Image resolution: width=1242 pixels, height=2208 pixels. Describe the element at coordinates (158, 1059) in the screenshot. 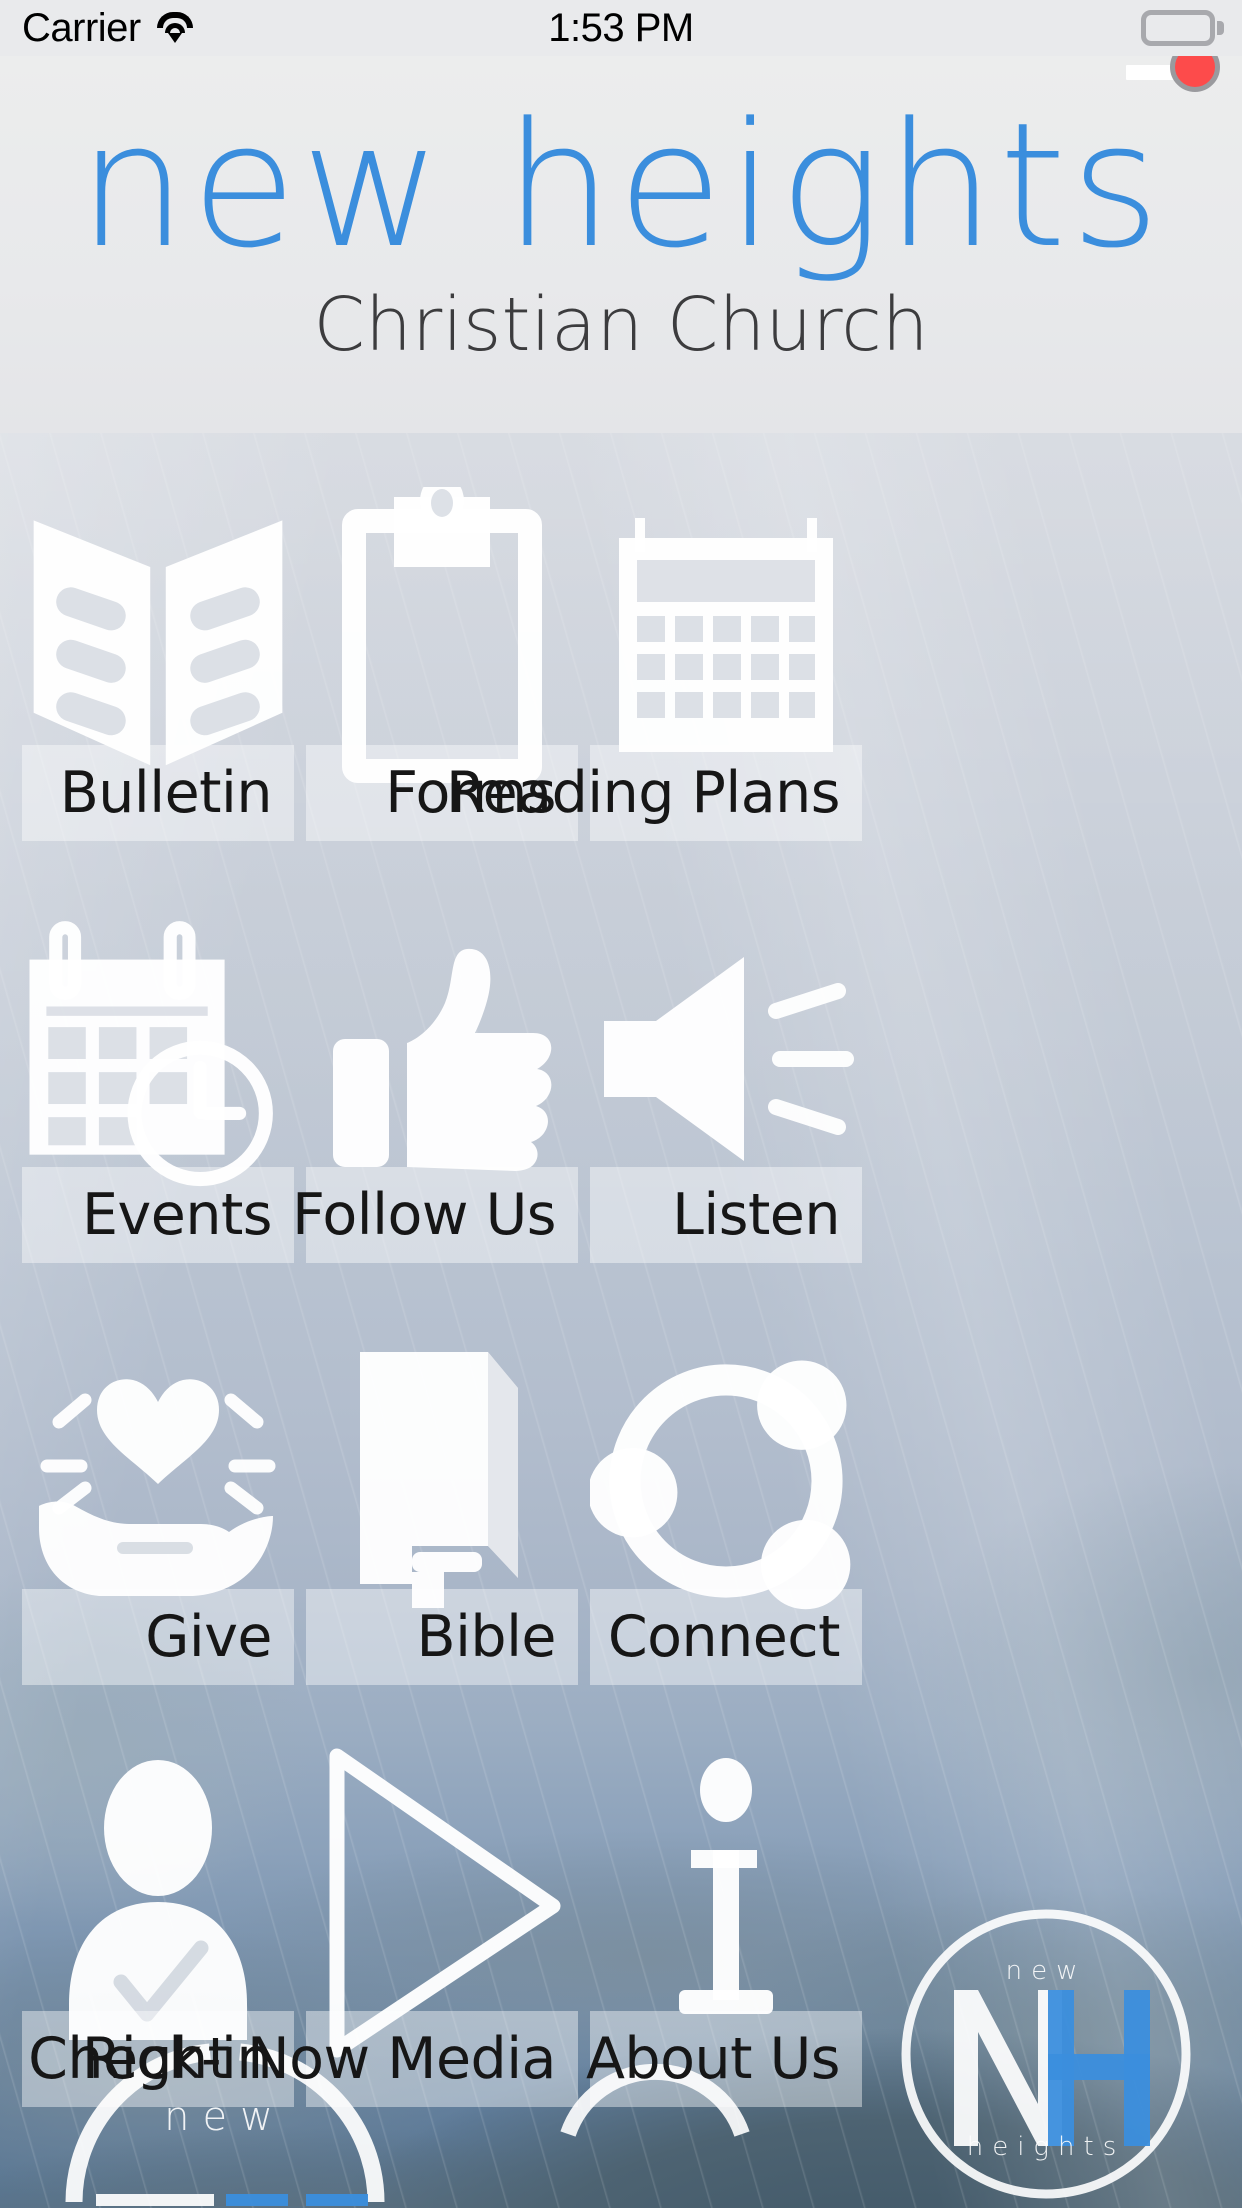

I see `tile-events: Events` at that location.